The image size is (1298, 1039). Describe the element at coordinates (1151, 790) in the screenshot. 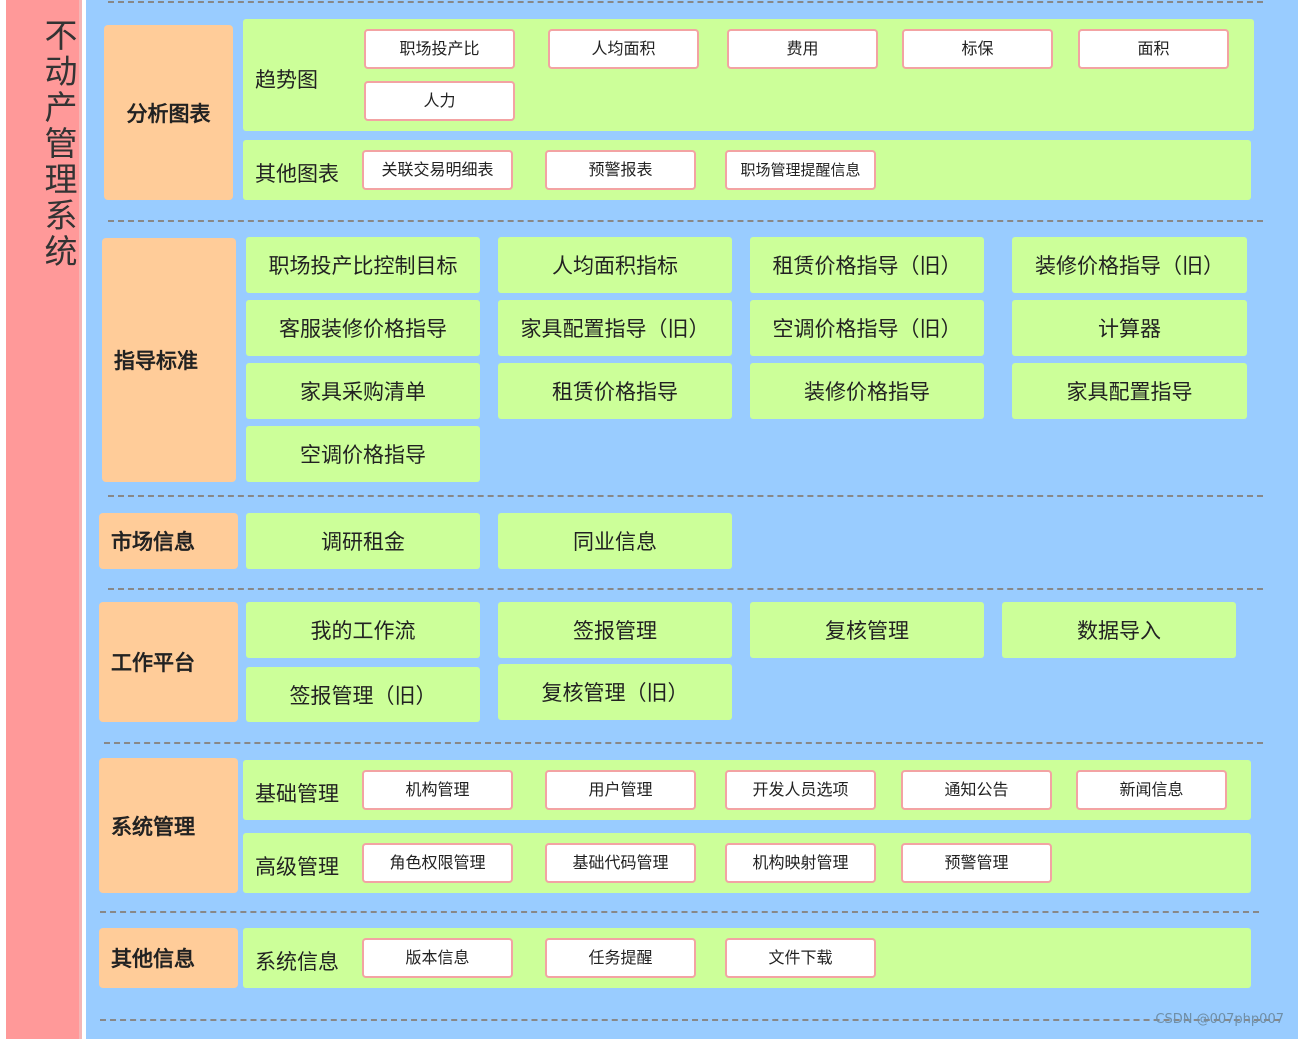

I see `sysmgmt-news: 新闻信息` at that location.